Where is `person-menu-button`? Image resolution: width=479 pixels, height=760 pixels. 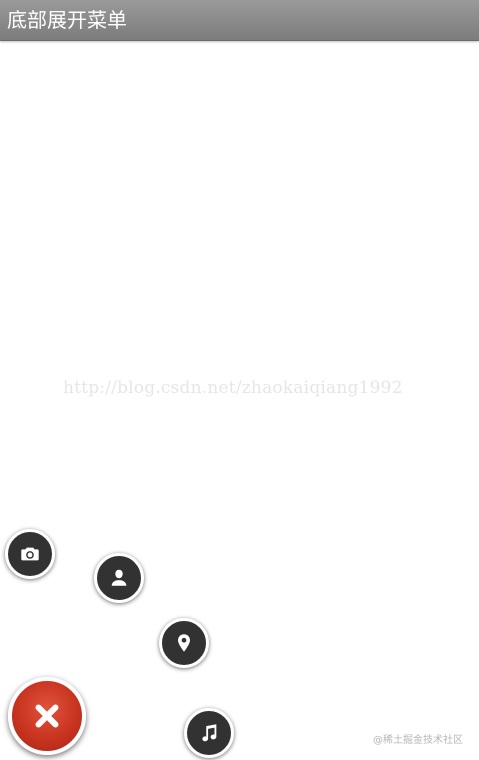
person-menu-button is located at coordinates (119, 578).